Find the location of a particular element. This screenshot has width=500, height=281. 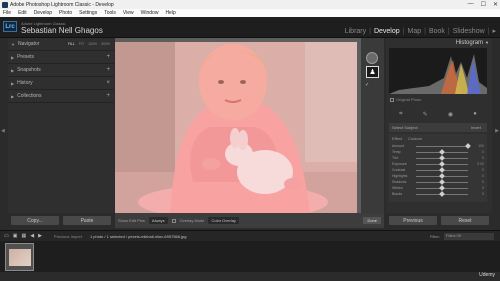

slider-value: 100 is located at coordinates (481, 146).